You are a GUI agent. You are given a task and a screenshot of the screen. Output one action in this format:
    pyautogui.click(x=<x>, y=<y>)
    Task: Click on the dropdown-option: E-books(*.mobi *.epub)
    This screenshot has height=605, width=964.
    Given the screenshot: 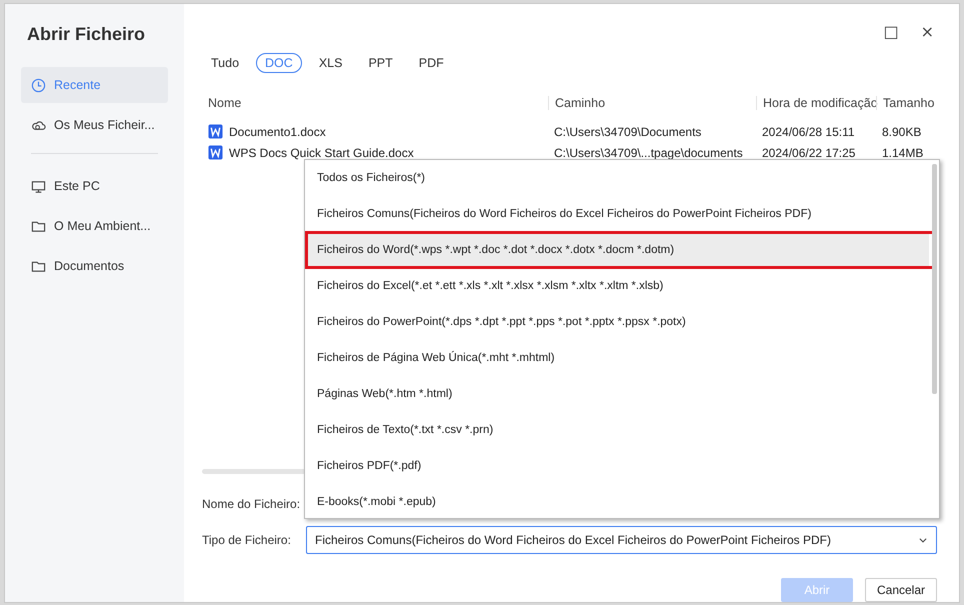 What is the action you would take?
    pyautogui.click(x=617, y=502)
    